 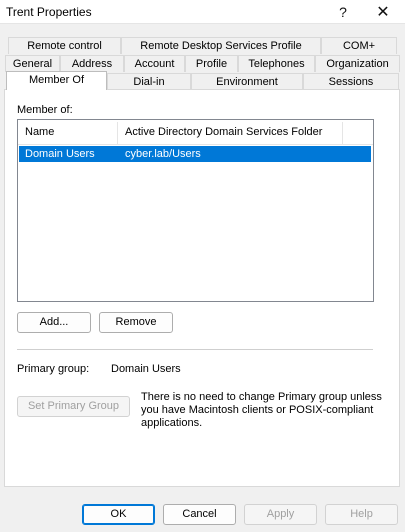 I want to click on tab-dial-in: Dial-in, so click(x=149, y=81).